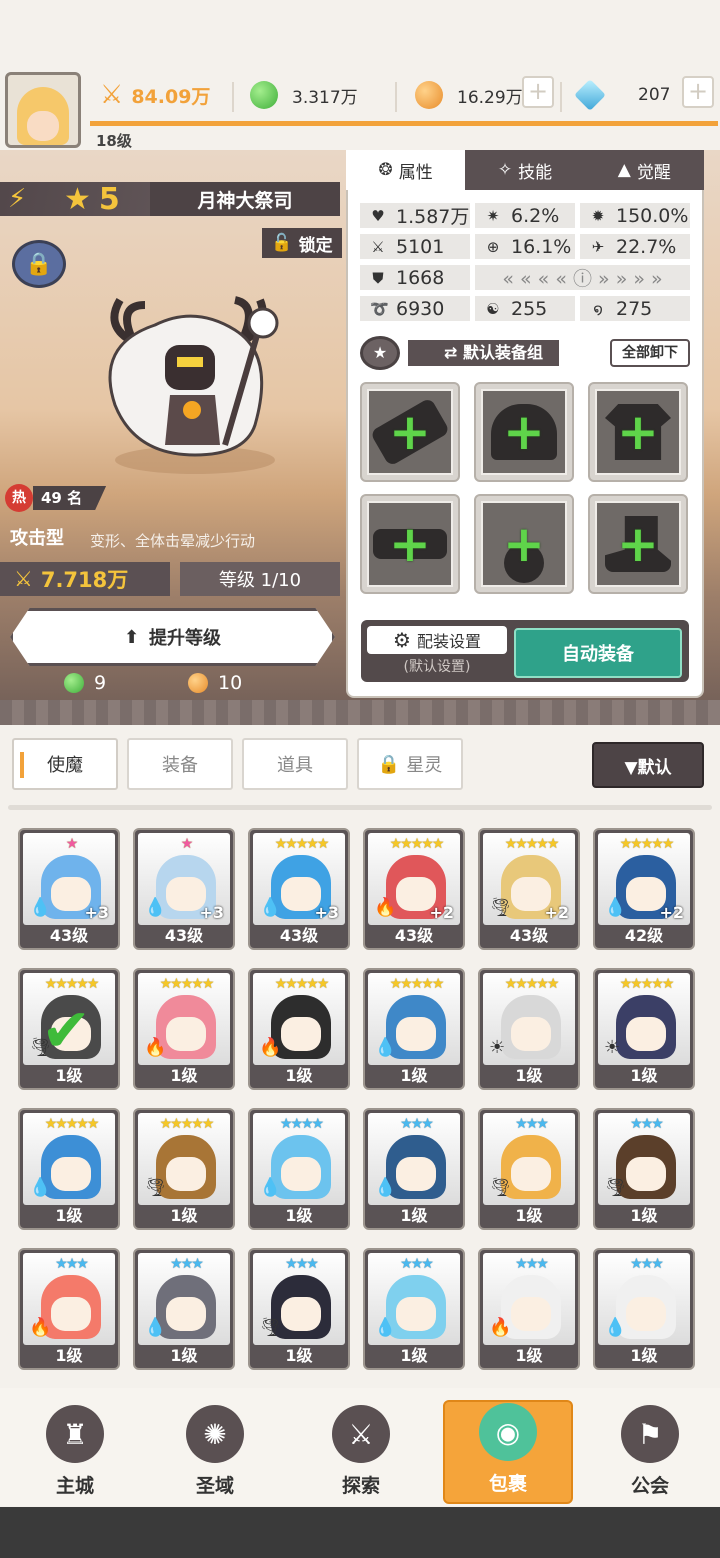 The width and height of the screenshot is (720, 1558). What do you see at coordinates (635, 215) in the screenshot?
I see `stat-crit-damage: ✹ 150.0%` at bounding box center [635, 215].